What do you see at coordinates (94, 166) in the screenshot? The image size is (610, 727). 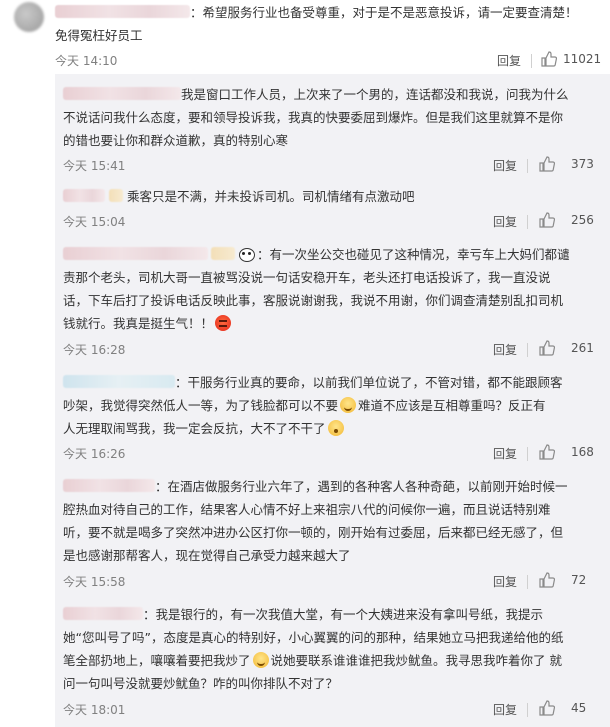 I see `timestamp: 今天 15:41` at bounding box center [94, 166].